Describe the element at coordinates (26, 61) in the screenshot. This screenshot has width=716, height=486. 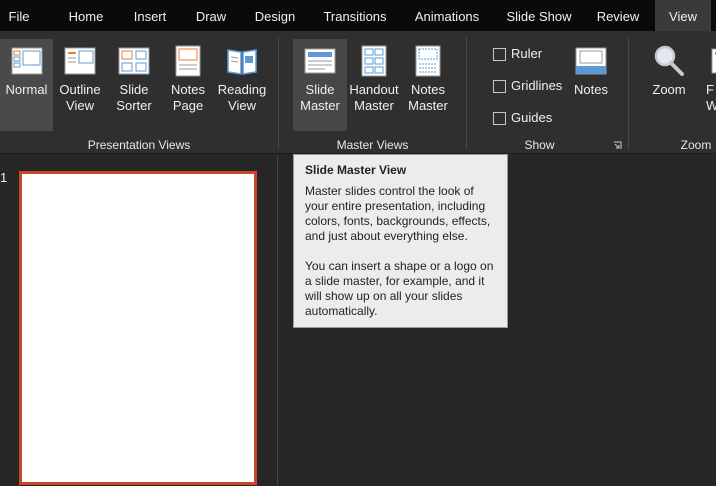
I see `normal-view-icon` at that location.